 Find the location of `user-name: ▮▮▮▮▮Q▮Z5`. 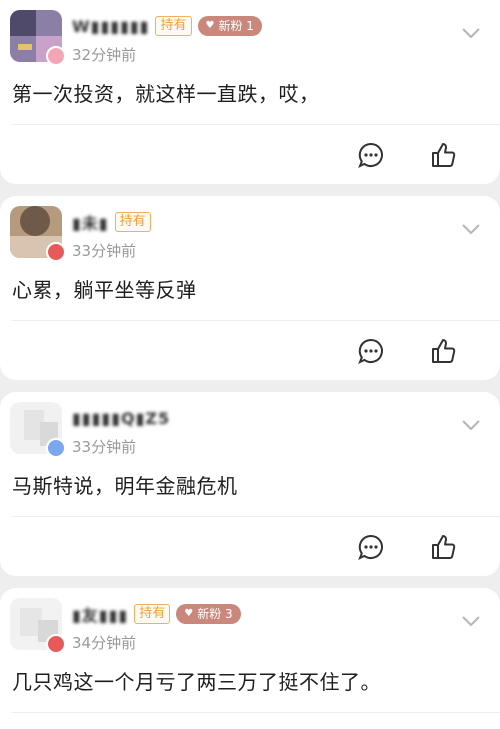

user-name: ▮▮▮▮▮Q▮Z5 is located at coordinates (121, 418).